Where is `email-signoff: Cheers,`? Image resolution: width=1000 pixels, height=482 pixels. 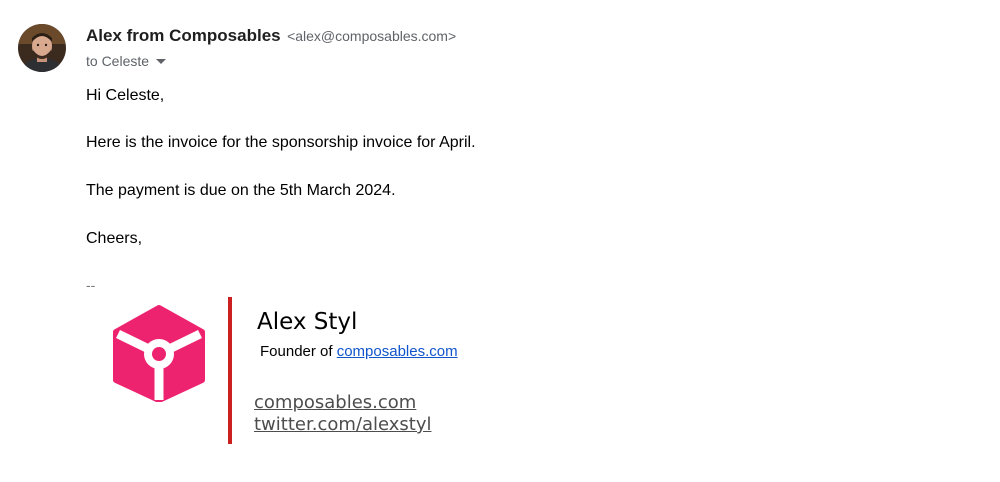
email-signoff: Cheers, is located at coordinates (114, 238).